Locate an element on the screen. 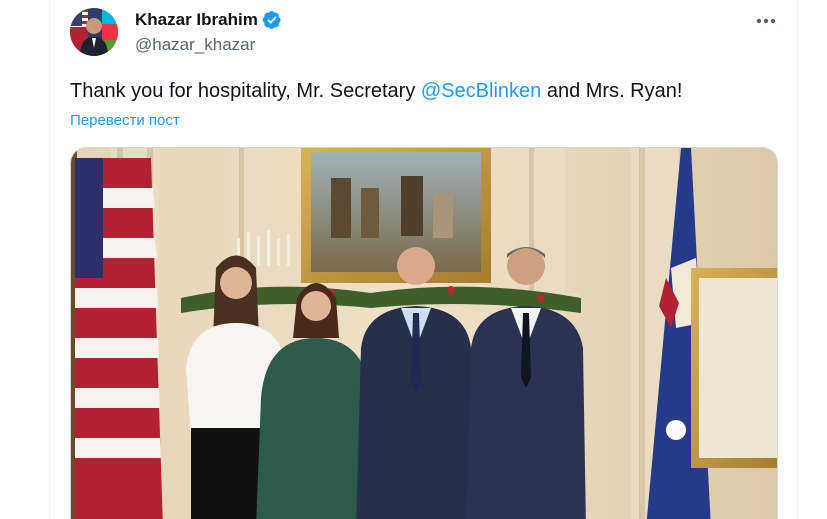 The image size is (827, 519). avatar-image is located at coordinates (94, 32).